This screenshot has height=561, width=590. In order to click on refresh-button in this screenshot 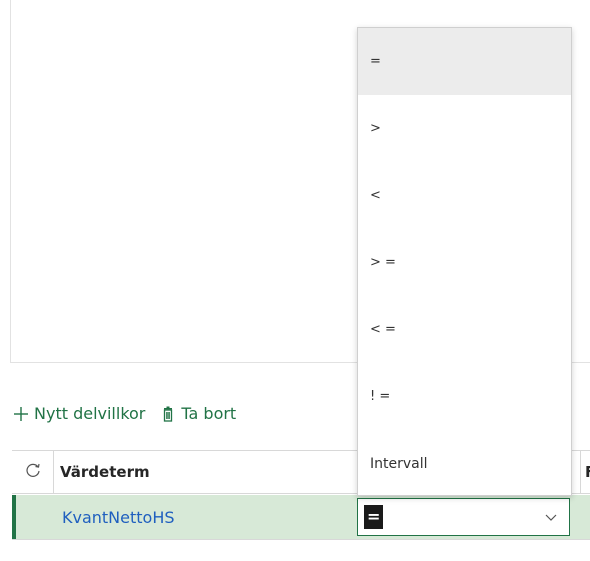, I will do `click(33, 472)`.